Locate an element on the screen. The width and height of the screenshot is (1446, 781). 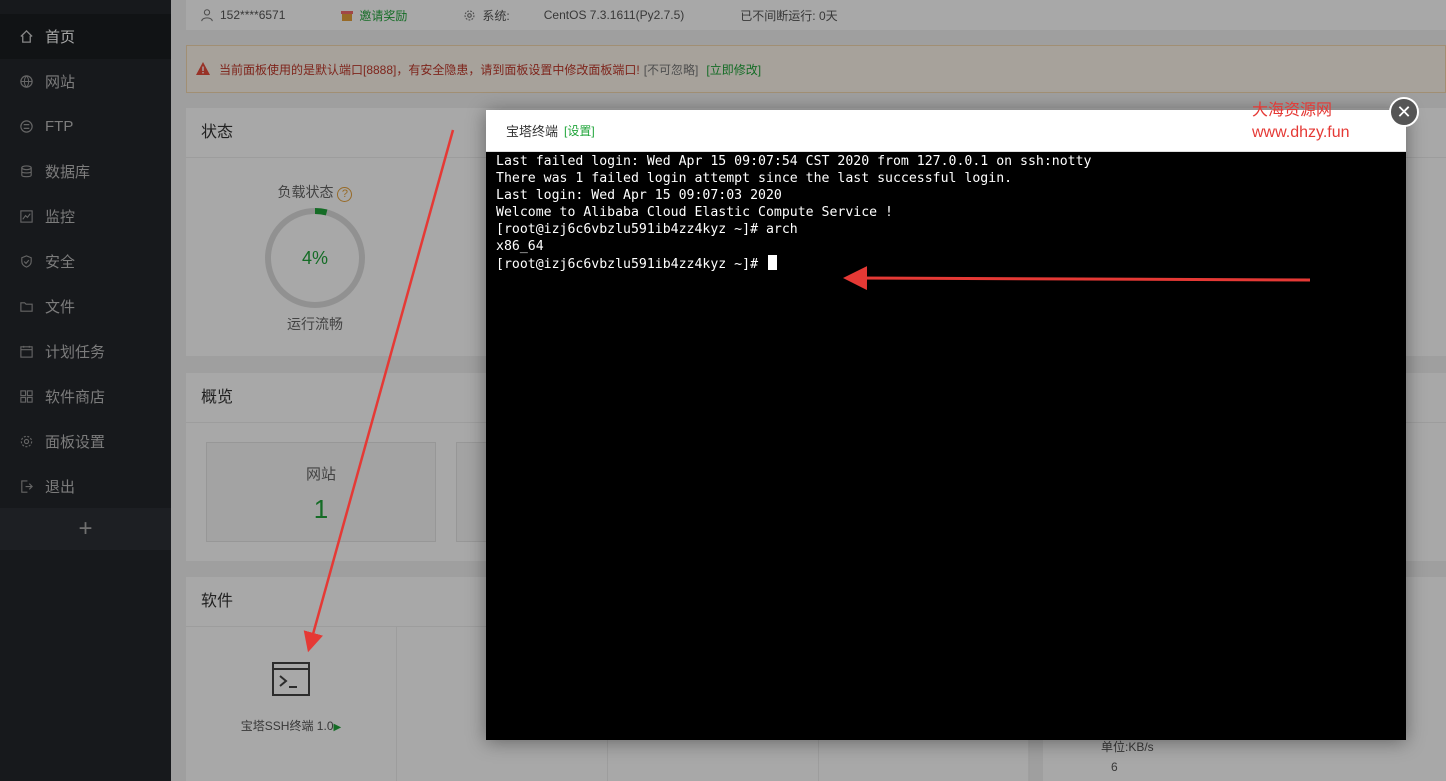
watermark-line1: 大海资源网 is located at coordinates (1292, 110).